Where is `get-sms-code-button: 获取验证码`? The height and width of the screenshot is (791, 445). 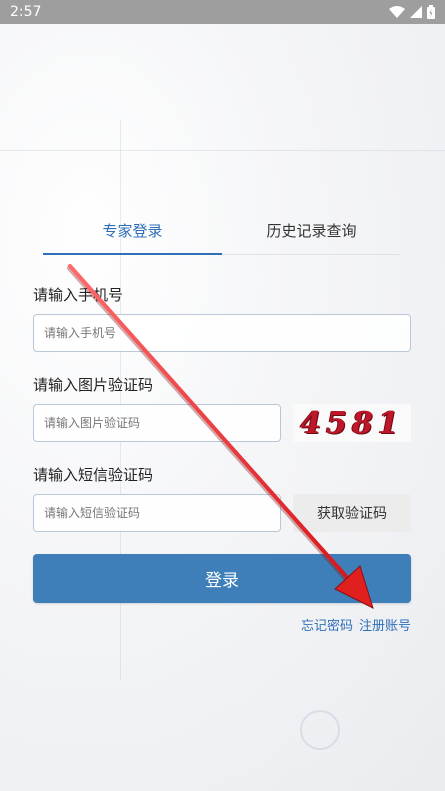
get-sms-code-button: 获取验证码 is located at coordinates (352, 513).